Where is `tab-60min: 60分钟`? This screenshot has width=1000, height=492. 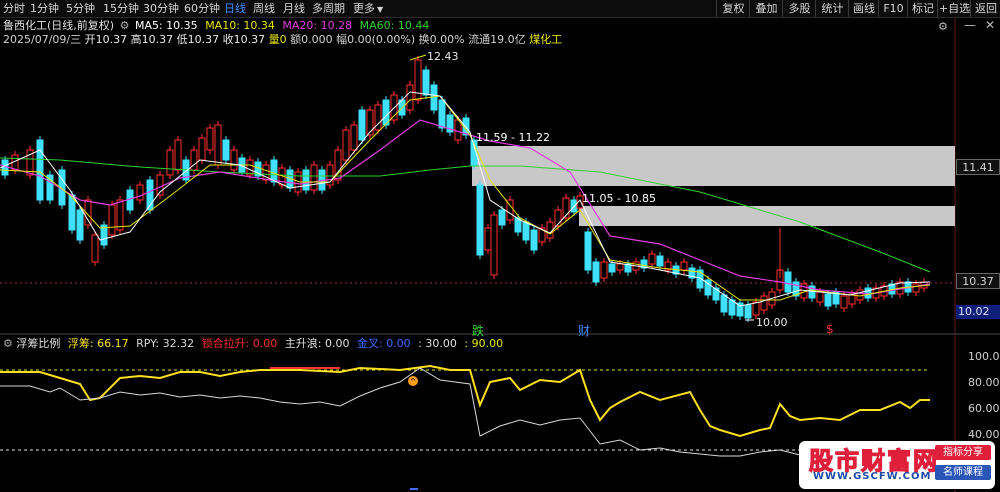 tab-60min: 60分钟 is located at coordinates (202, 8).